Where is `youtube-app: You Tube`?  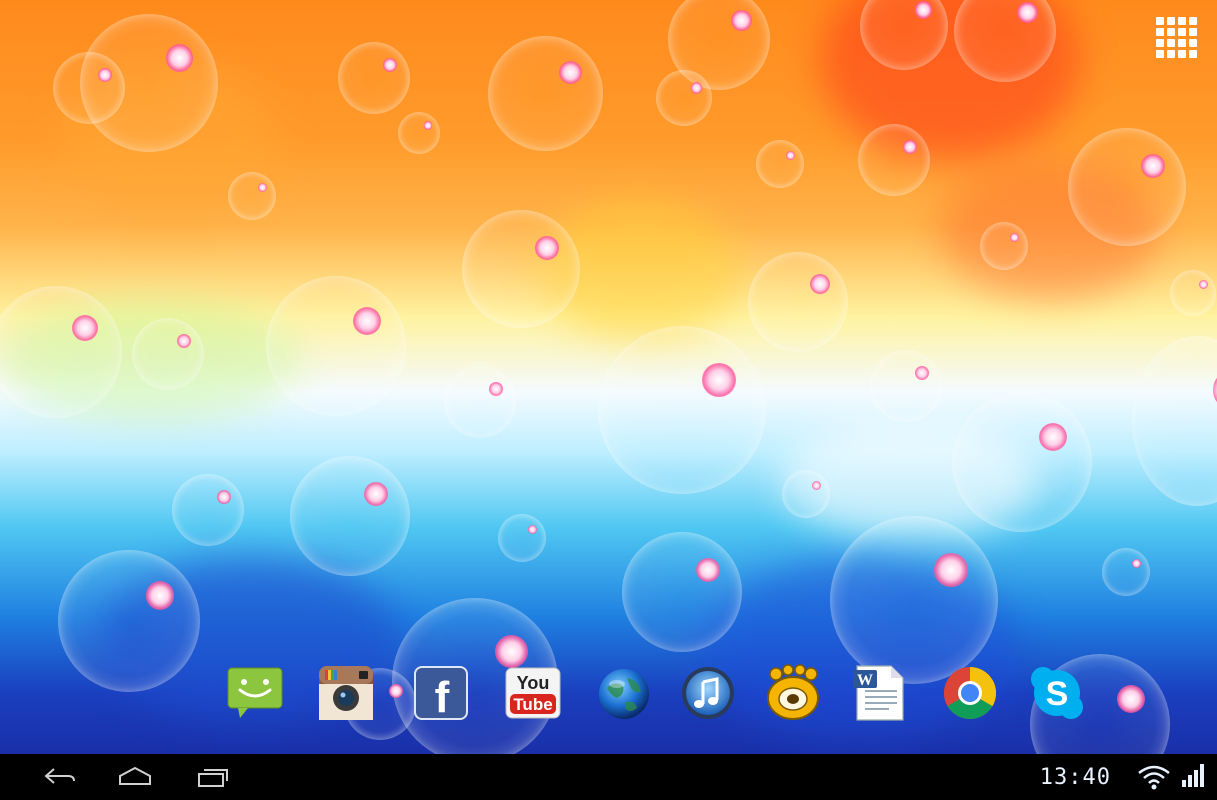 youtube-app: You Tube is located at coordinates (533, 693).